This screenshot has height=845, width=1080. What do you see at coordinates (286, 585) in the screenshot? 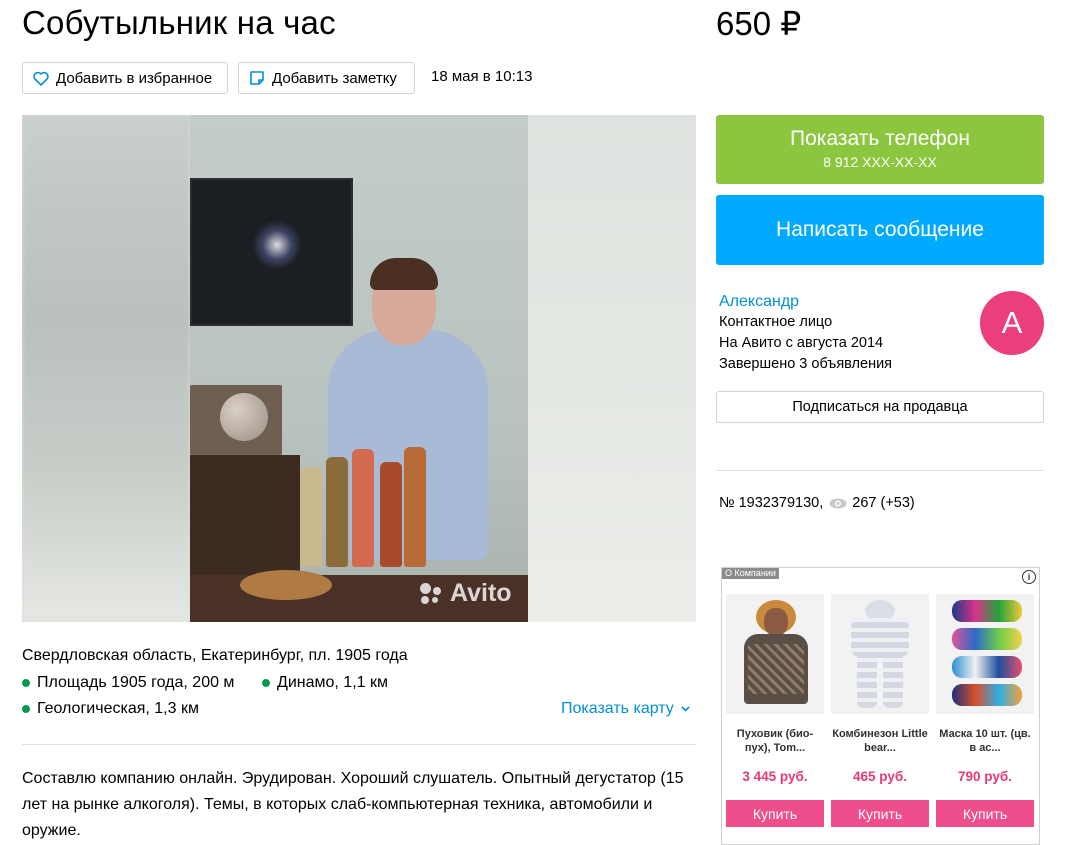
I see `cutting-board` at bounding box center [286, 585].